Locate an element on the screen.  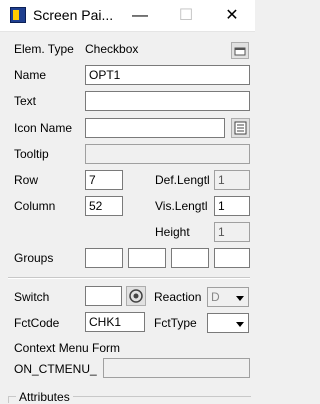
attributes-label: Attributes is located at coordinates (44, 397).